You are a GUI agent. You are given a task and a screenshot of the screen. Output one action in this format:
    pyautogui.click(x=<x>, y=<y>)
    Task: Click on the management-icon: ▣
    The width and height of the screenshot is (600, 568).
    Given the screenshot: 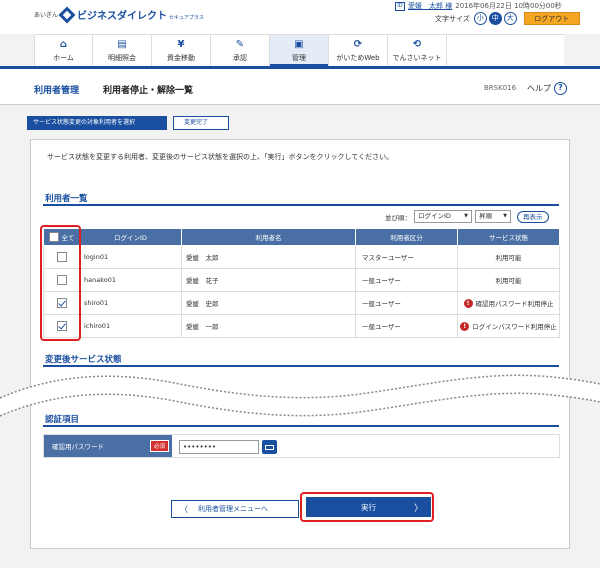 What is the action you would take?
    pyautogui.click(x=299, y=44)
    